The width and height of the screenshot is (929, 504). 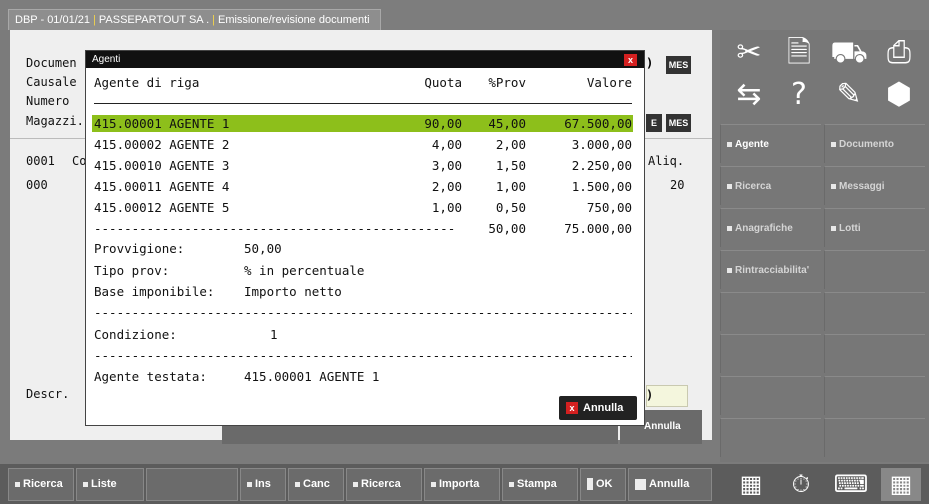 I want to click on btn-ricerca-label: Ricerca, so click(x=43, y=484).